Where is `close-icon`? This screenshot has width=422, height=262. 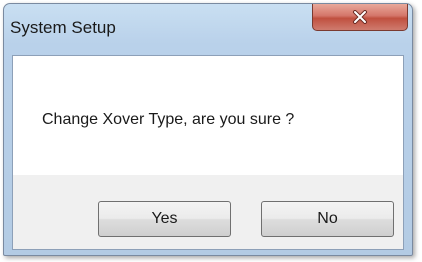
close-icon is located at coordinates (360, 17).